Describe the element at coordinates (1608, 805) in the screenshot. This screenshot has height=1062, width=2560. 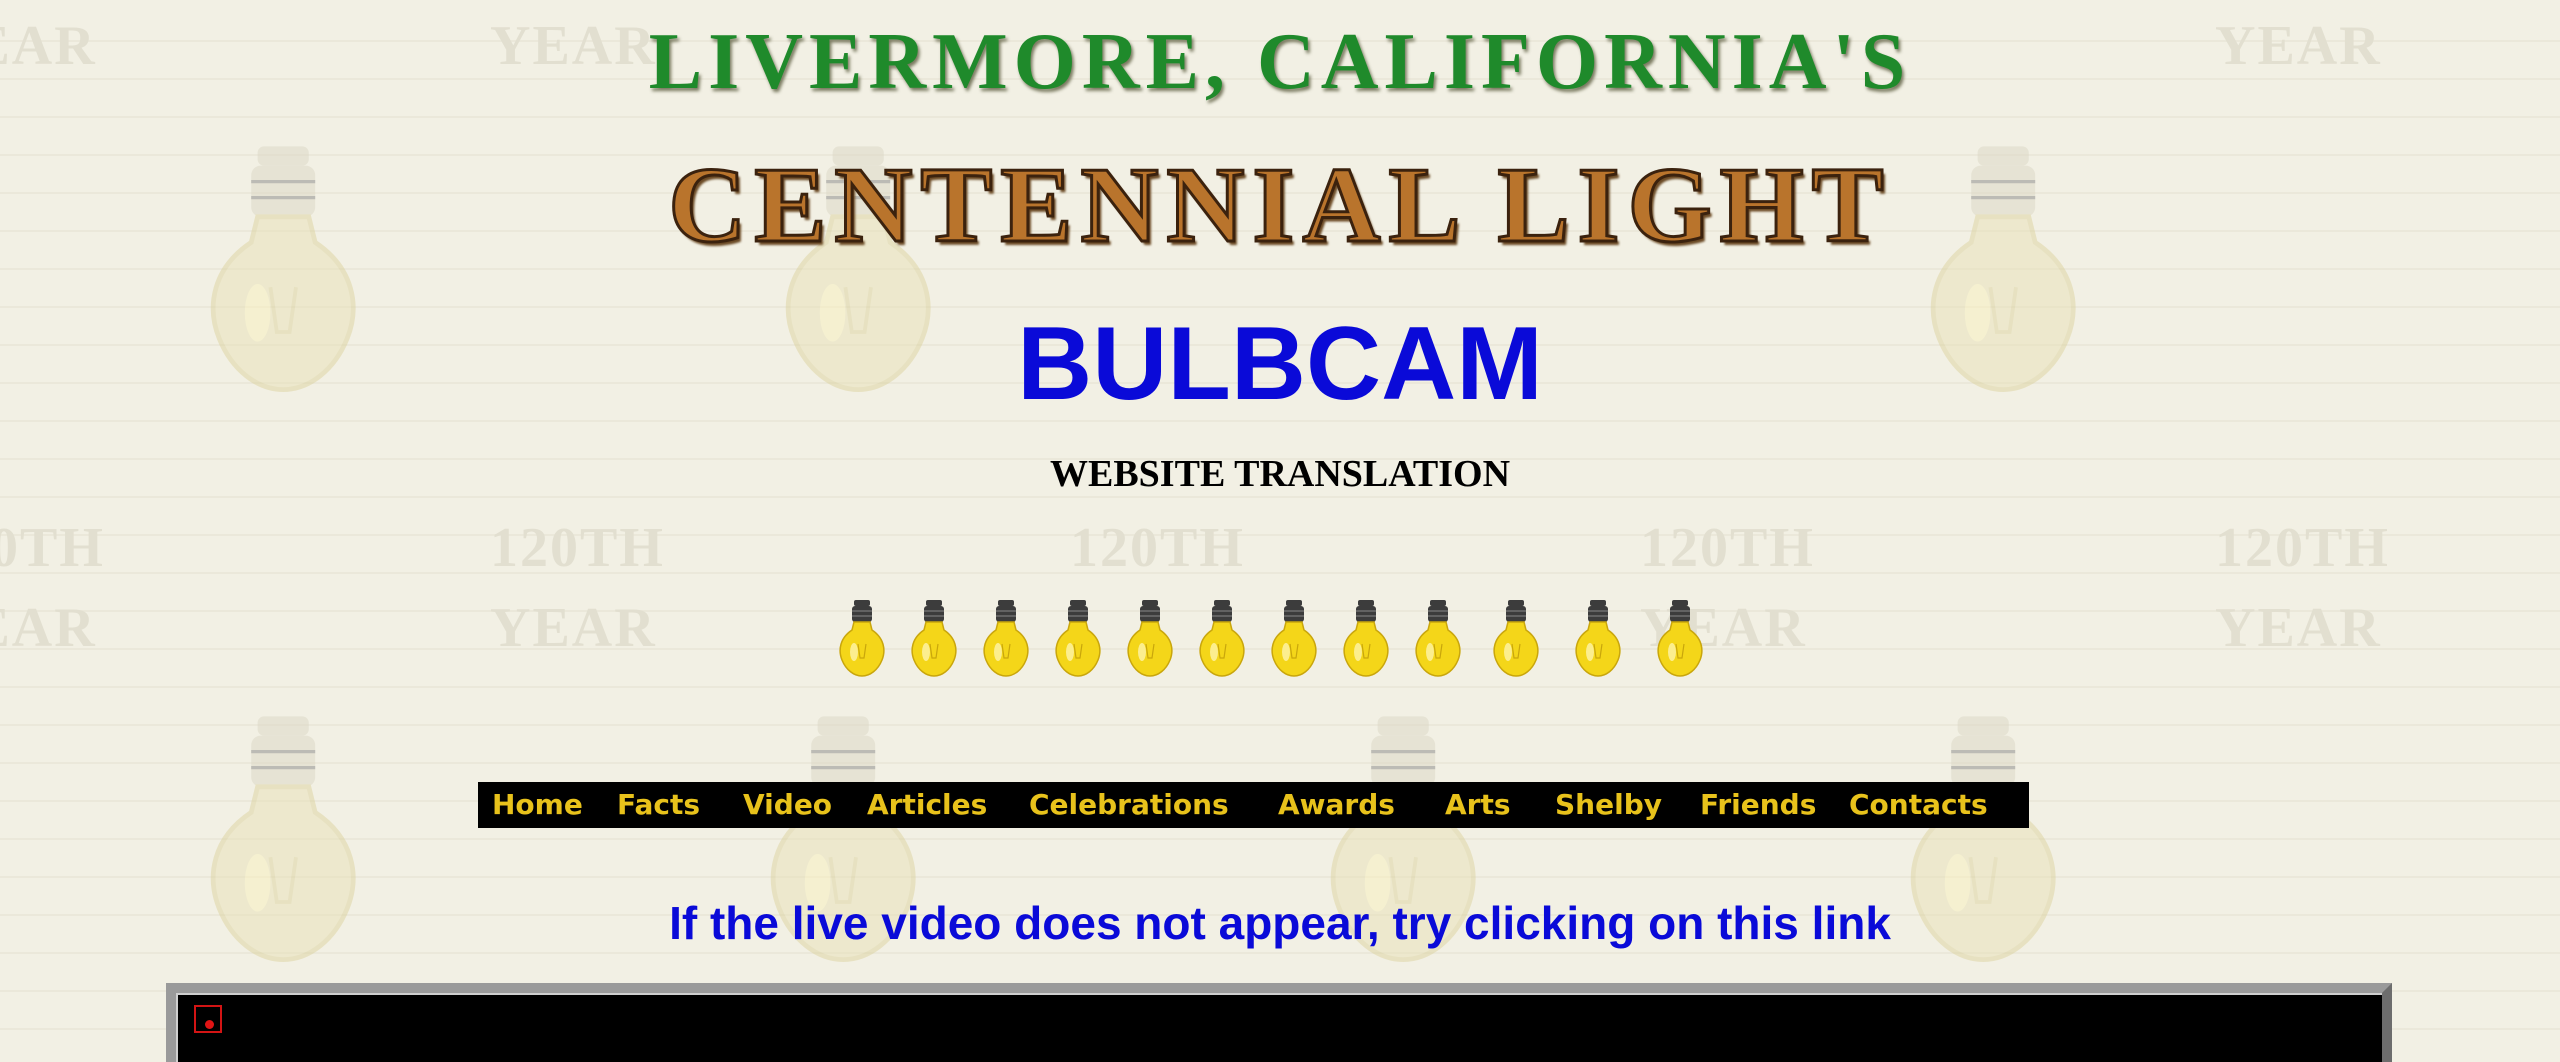
I see `nav-shelby: Shelby` at that location.